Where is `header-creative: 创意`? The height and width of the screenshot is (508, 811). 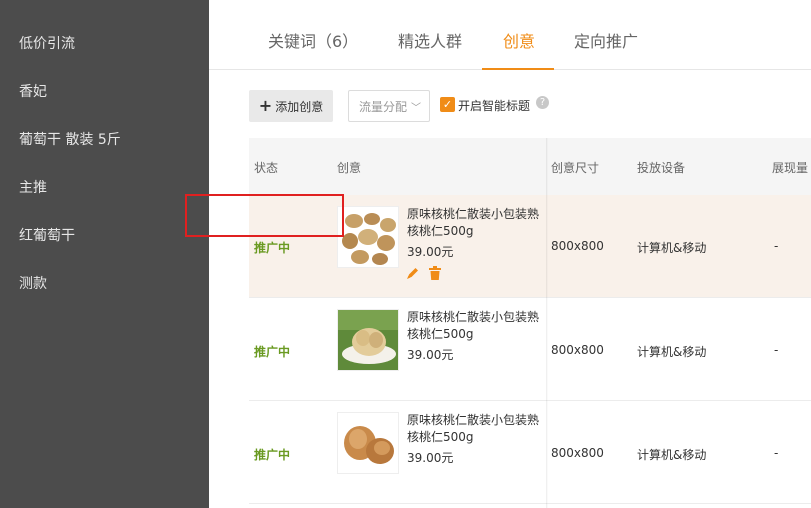 header-creative: 创意 is located at coordinates (349, 168).